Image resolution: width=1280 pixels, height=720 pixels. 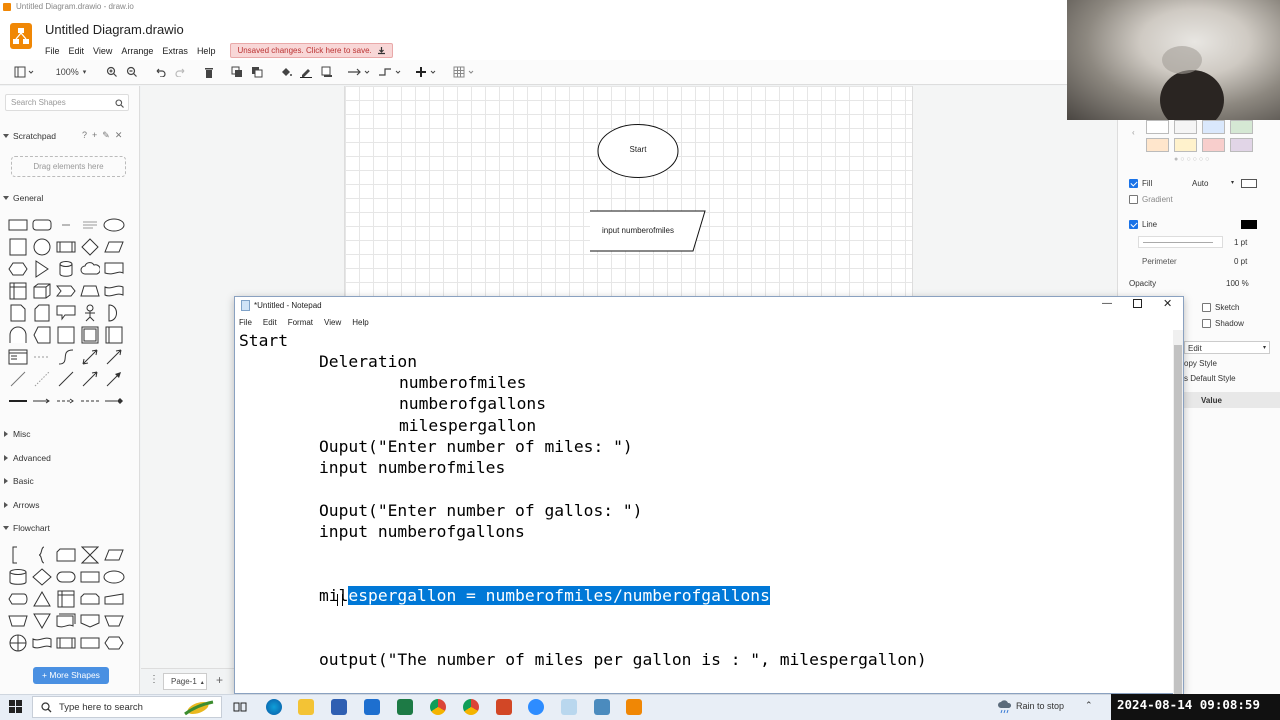 I want to click on framed-square-shape-icon, so click(x=66, y=335).